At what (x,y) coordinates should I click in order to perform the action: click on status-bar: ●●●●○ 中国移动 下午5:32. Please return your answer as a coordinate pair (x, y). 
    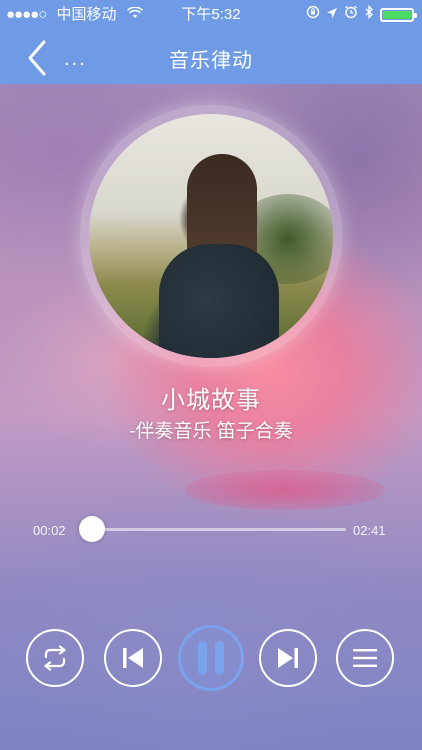
    Looking at the image, I should click on (211, 15).